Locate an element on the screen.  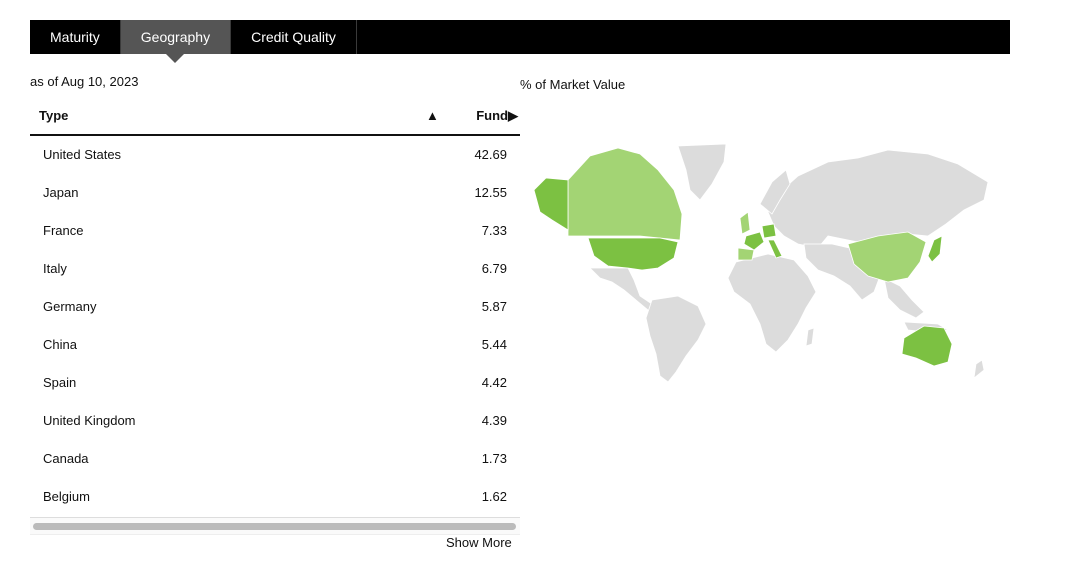
table-header: Type ▲ Fund▶ is located at coordinates (275, 118).